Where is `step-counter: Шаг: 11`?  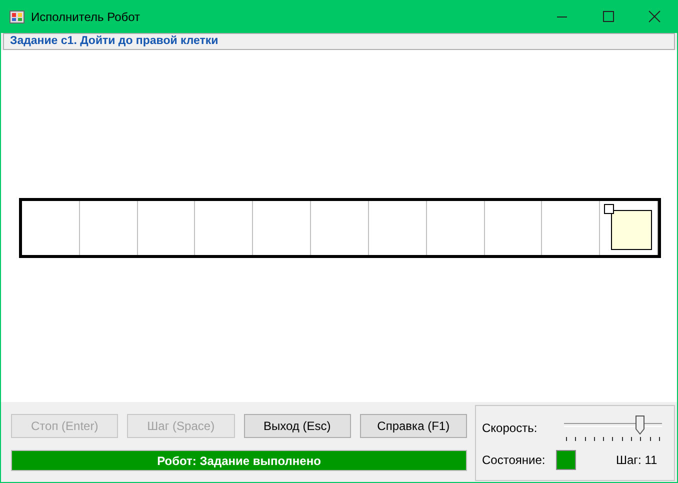
step-counter: Шаг: 11 is located at coordinates (637, 460).